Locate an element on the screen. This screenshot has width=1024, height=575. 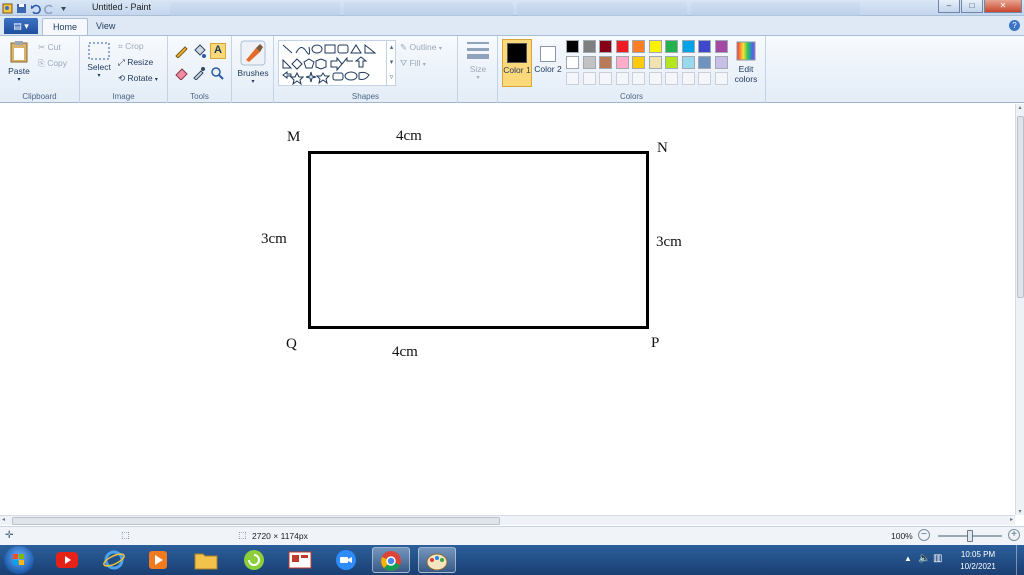
undo-icon is located at coordinates (35, 8).